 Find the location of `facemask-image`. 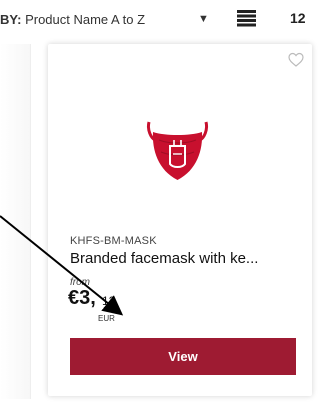

facemask-image is located at coordinates (177, 150).